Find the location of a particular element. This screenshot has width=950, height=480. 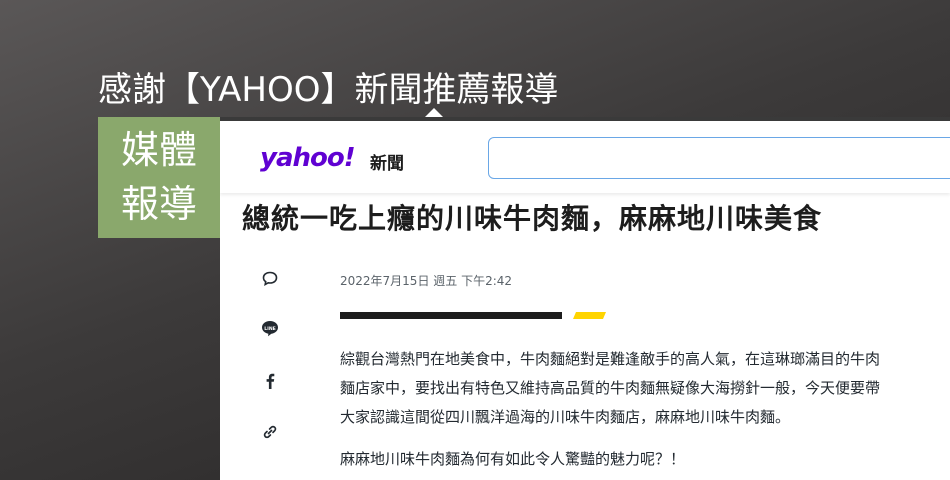

paragraph-1-line-2: 麵店家中，要找出有特色又維持高品質的牛肉麵無疑像大海撈針一般，今天便要帶 is located at coordinates (610, 388).